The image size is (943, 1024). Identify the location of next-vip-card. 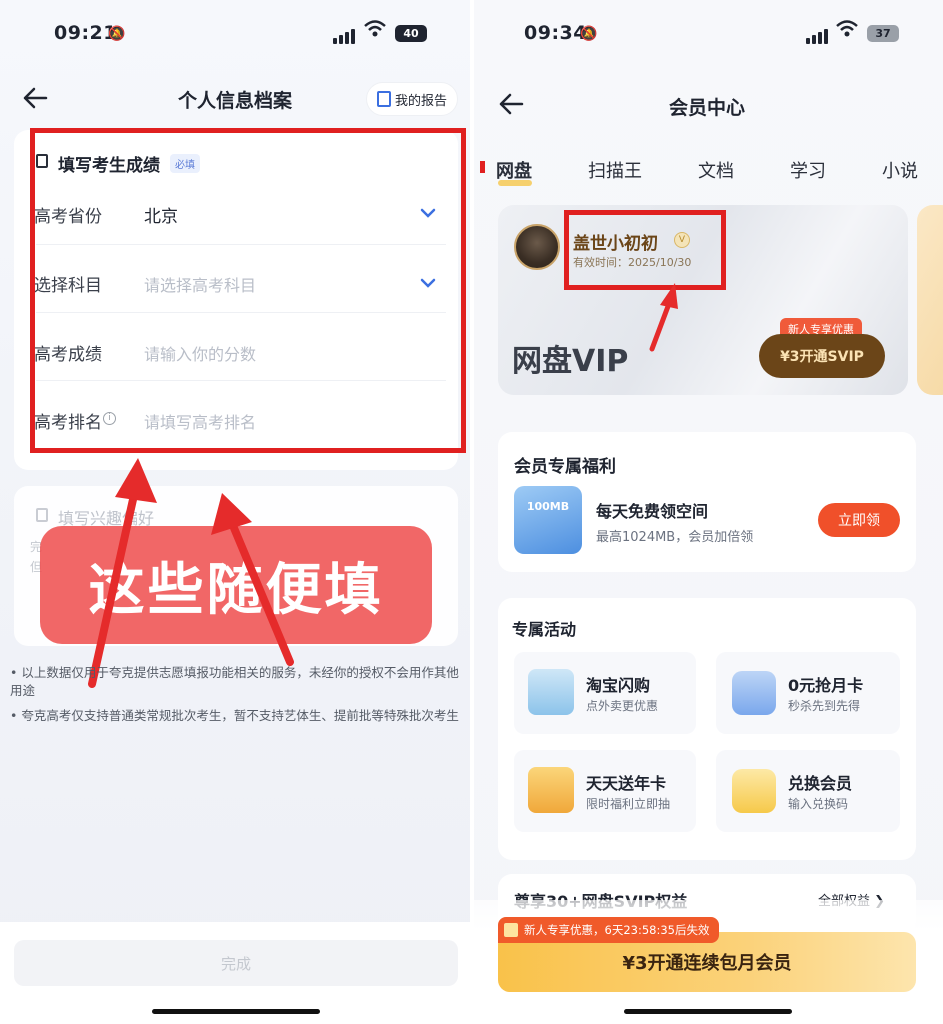
(930, 300).